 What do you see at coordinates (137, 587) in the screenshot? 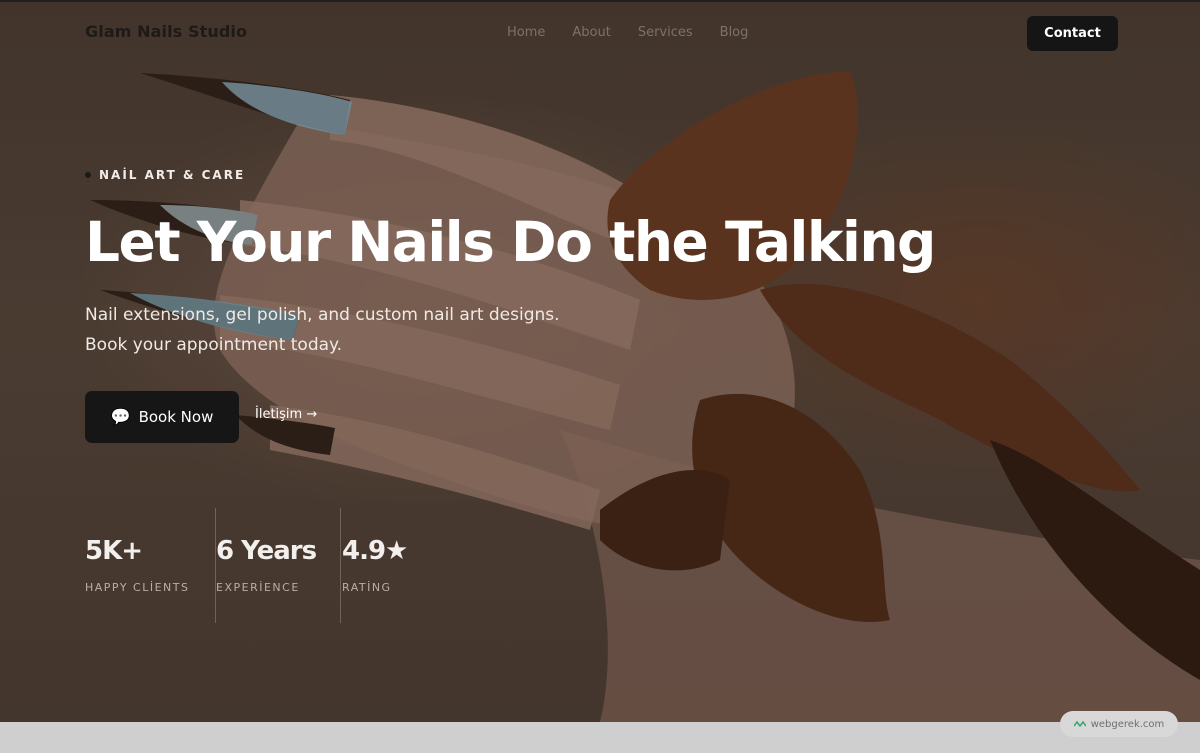
I see `stat-label: HAPPY CLİENTS` at bounding box center [137, 587].